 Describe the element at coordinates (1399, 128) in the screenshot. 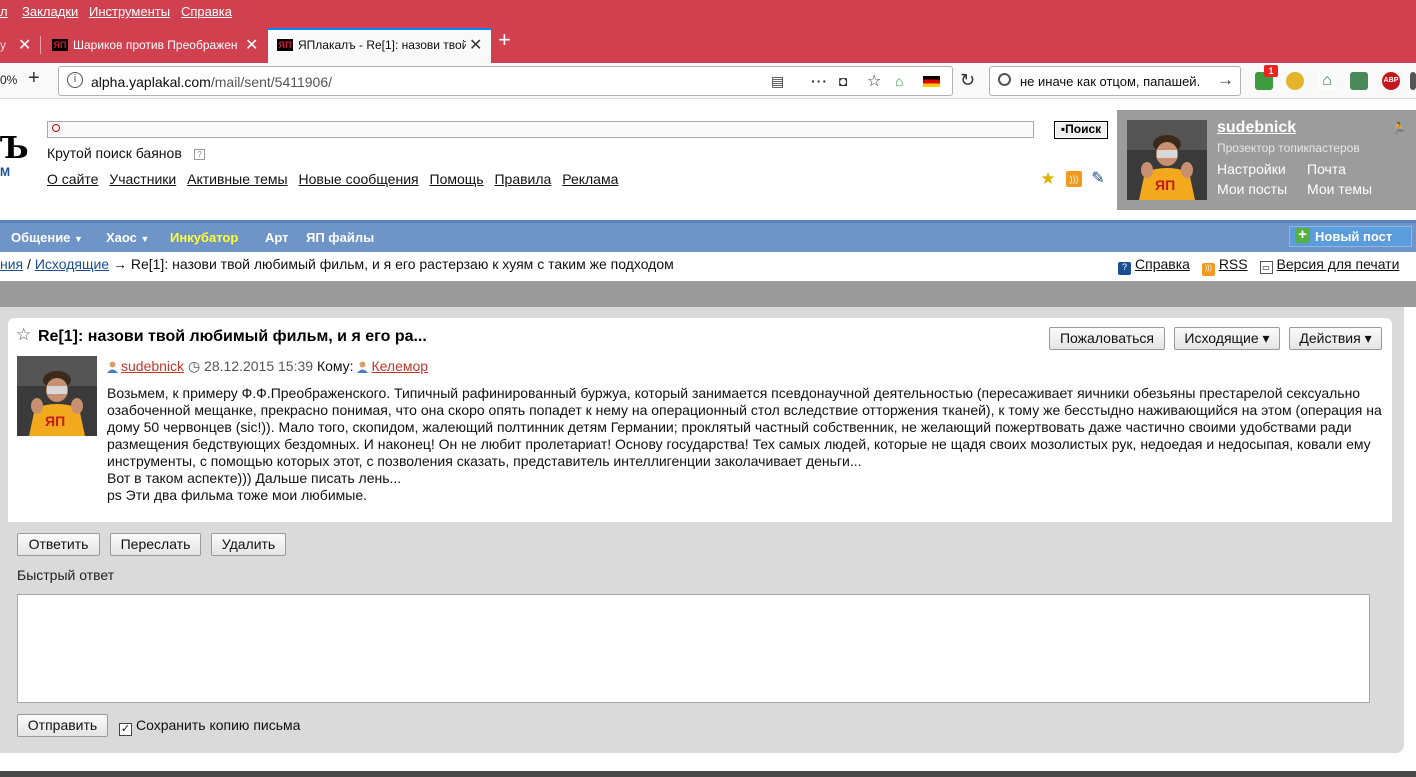

I see `logout-icon: 🏃` at that location.